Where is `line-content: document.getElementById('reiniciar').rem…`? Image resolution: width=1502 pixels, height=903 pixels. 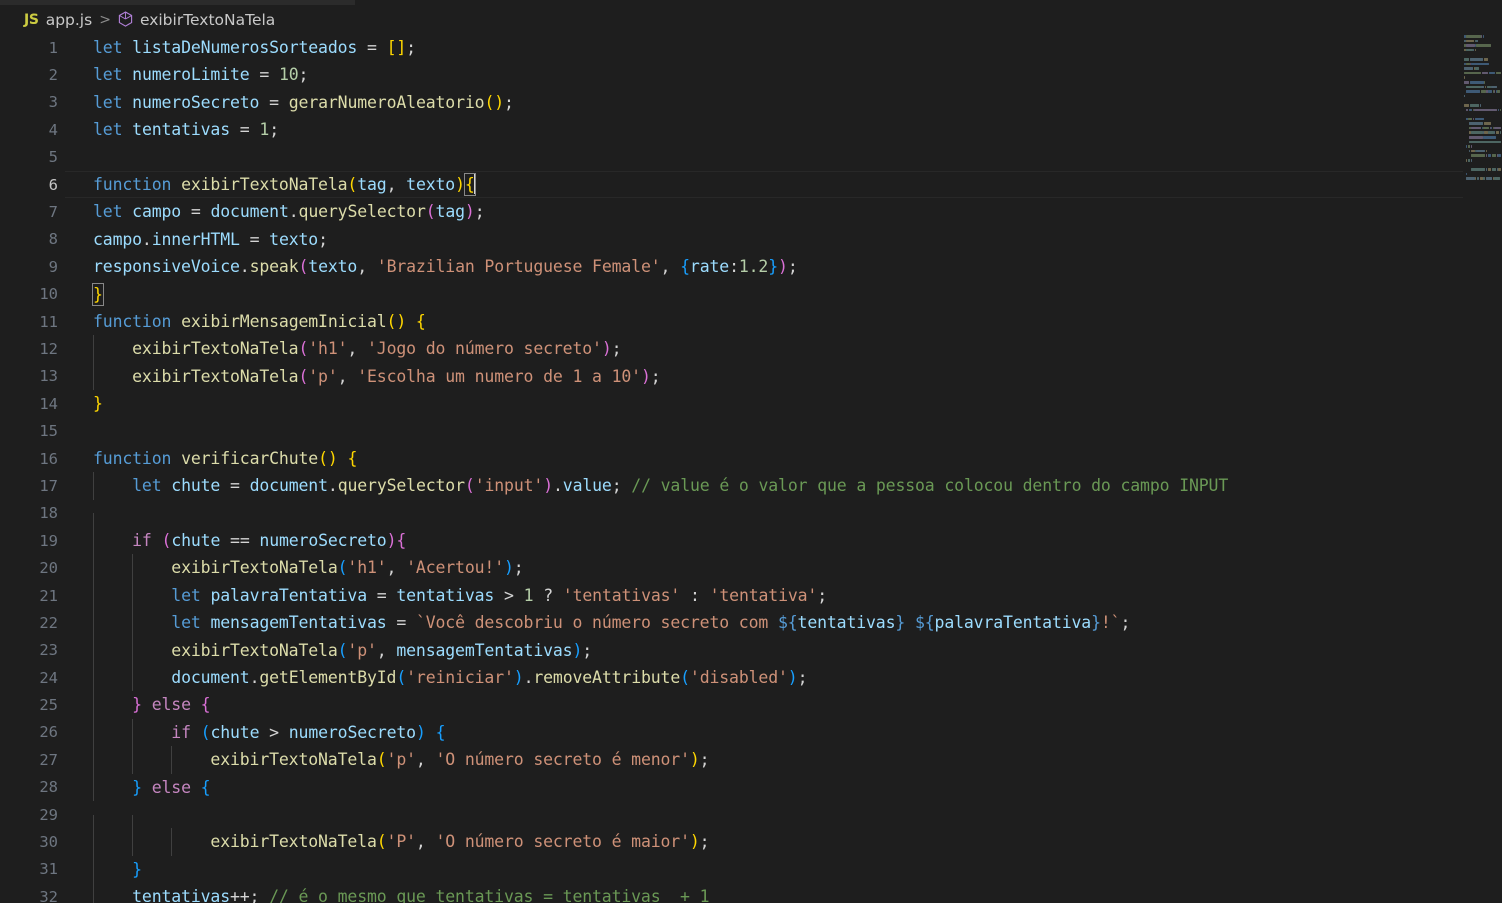 line-content: document.getElementById('reiniciar').rem… is located at coordinates (450, 677).